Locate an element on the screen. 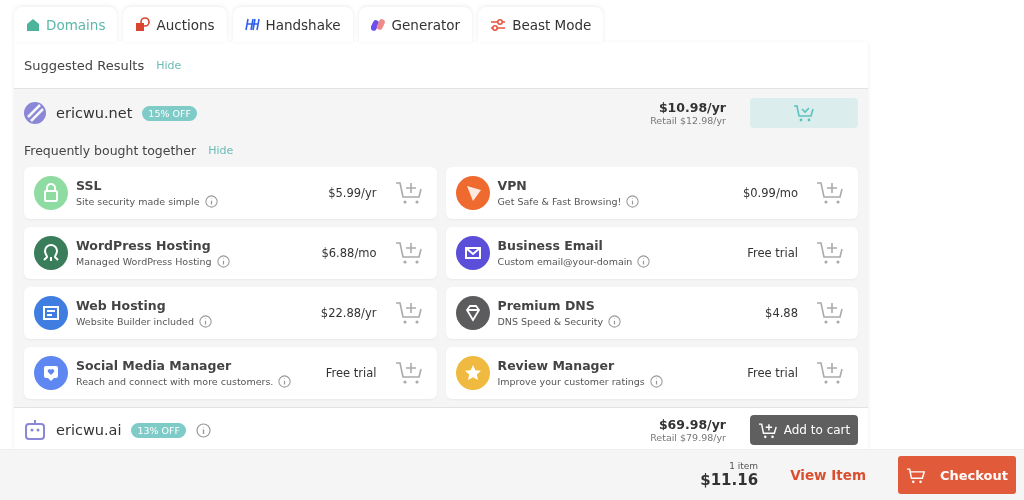 The image size is (1024, 500). domain-price: $69.98/yr is located at coordinates (692, 424).